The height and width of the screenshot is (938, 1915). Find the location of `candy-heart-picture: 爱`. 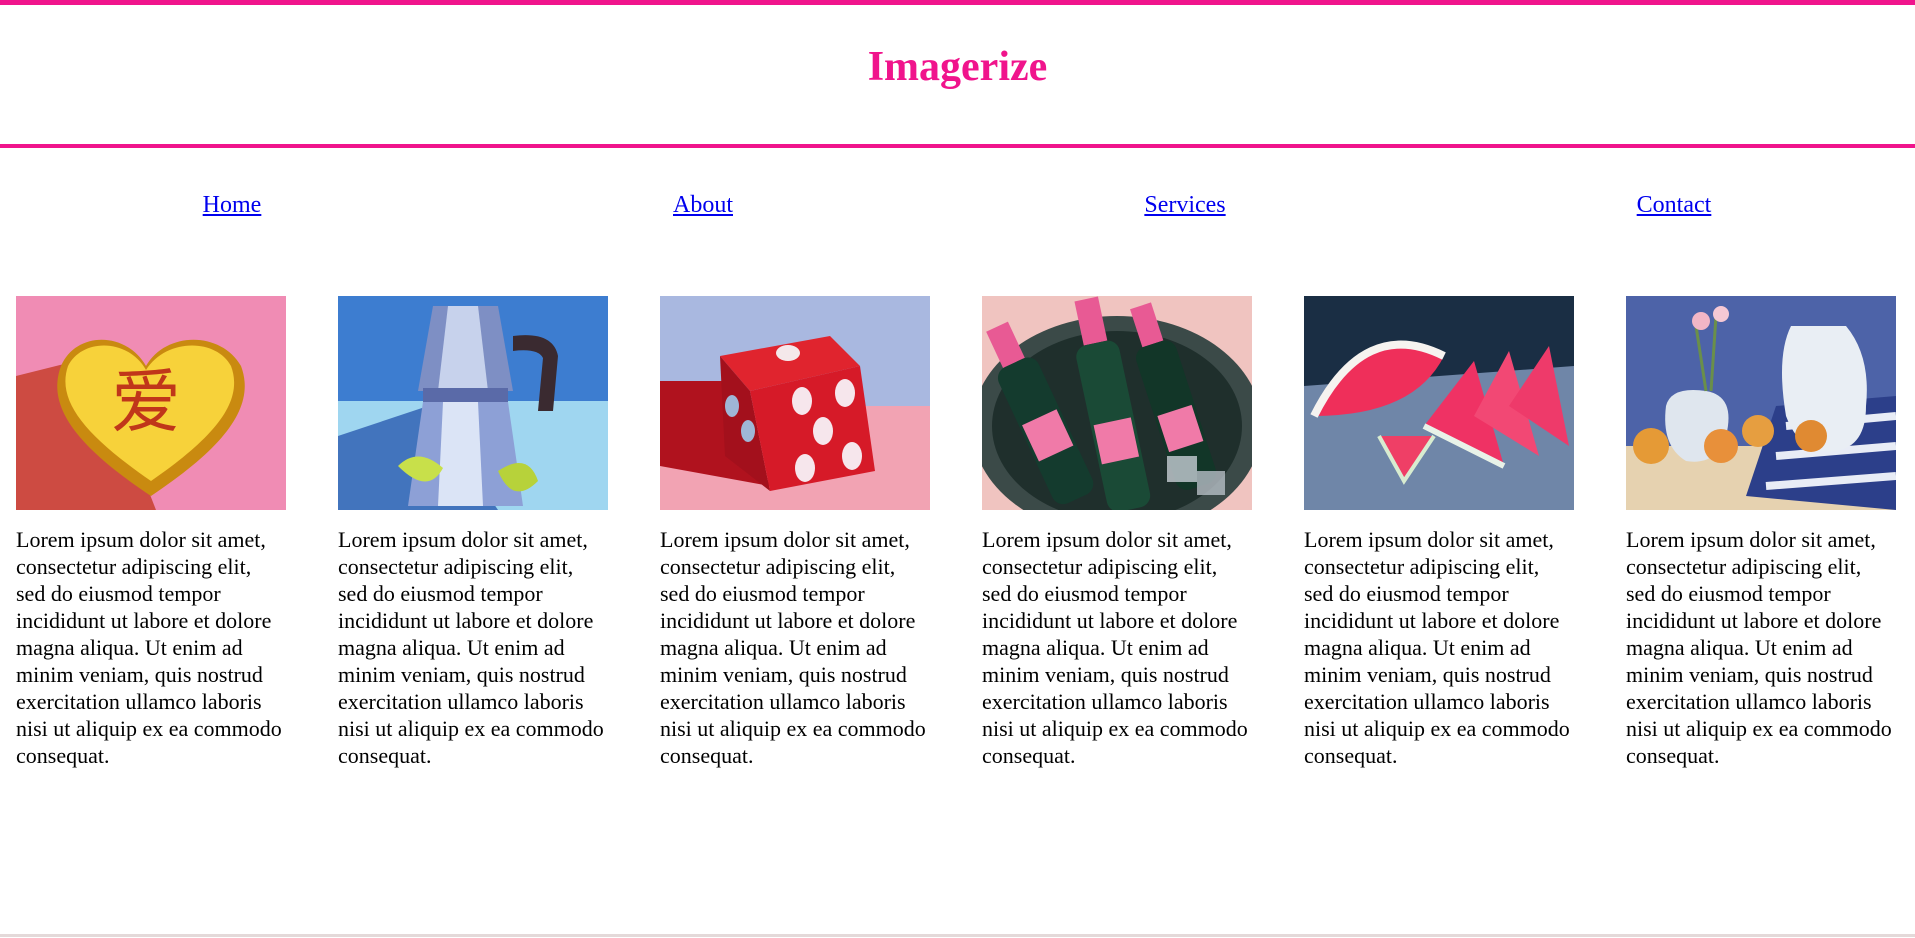

candy-heart-picture: 爱 is located at coordinates (151, 403).